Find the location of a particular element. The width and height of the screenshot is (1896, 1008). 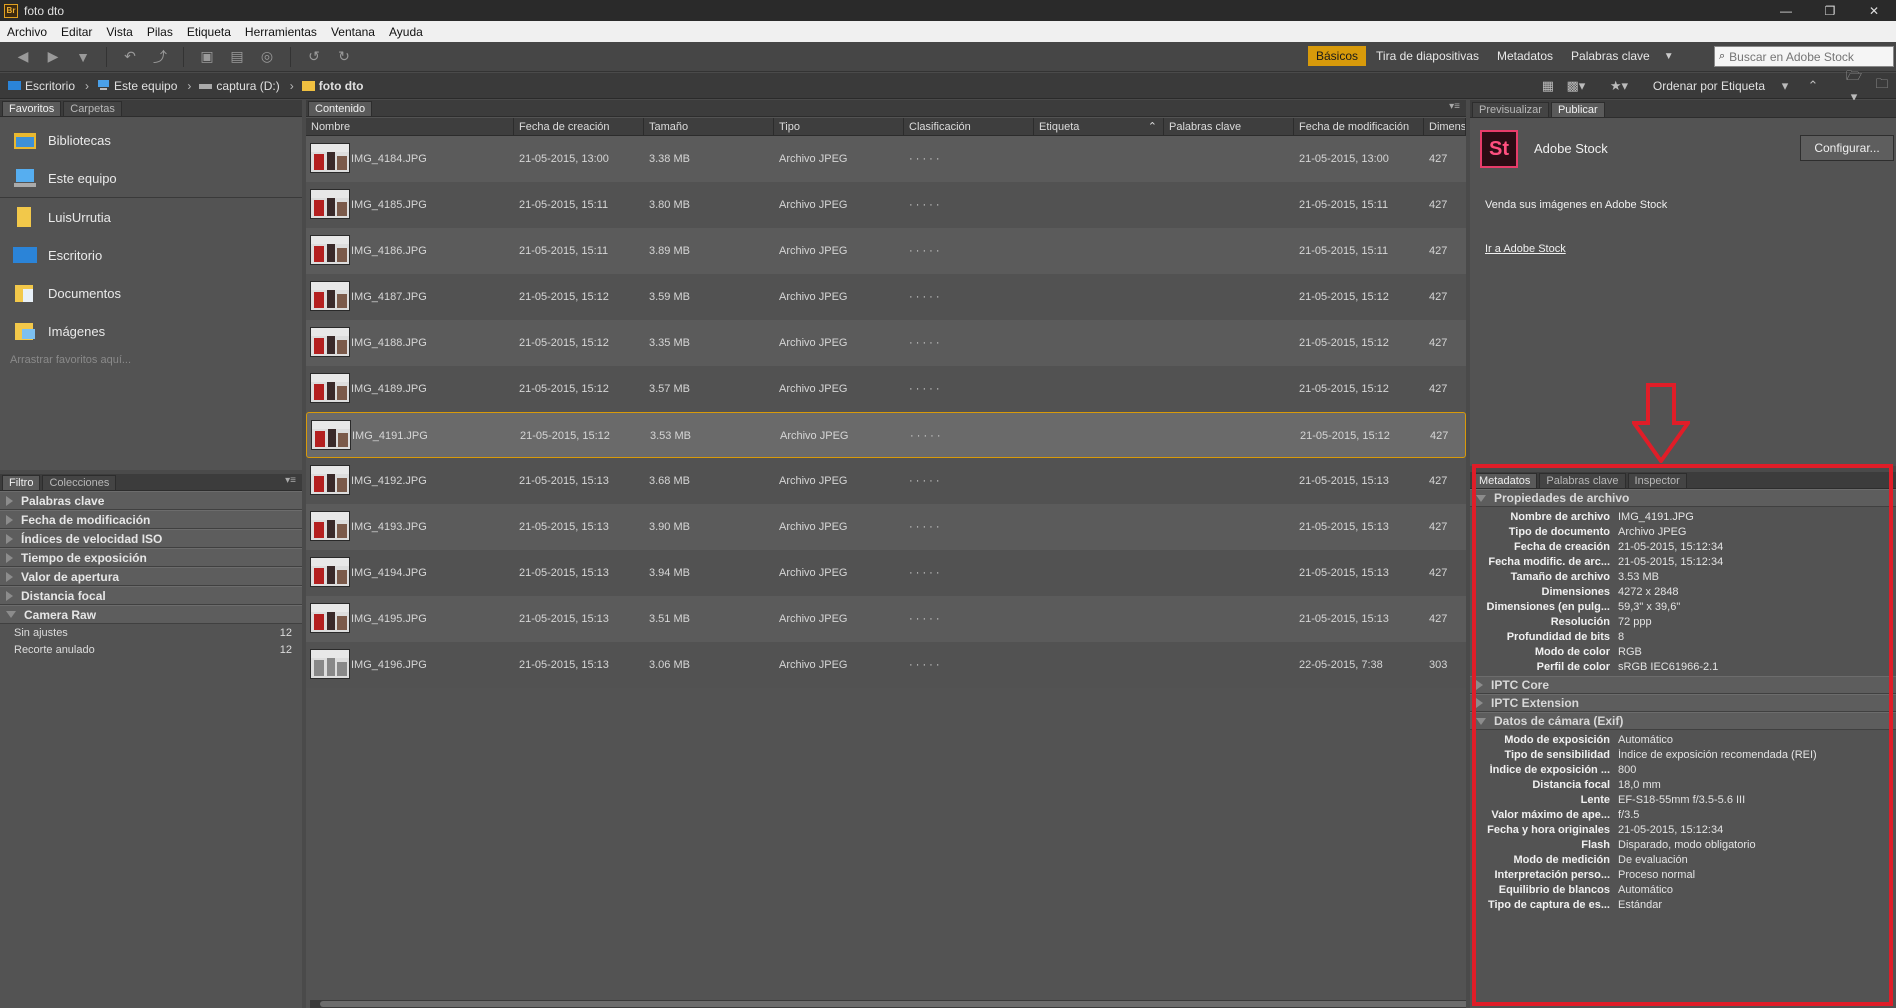

file-name: IMG_4184.JPG is located at coordinates (430, 159).